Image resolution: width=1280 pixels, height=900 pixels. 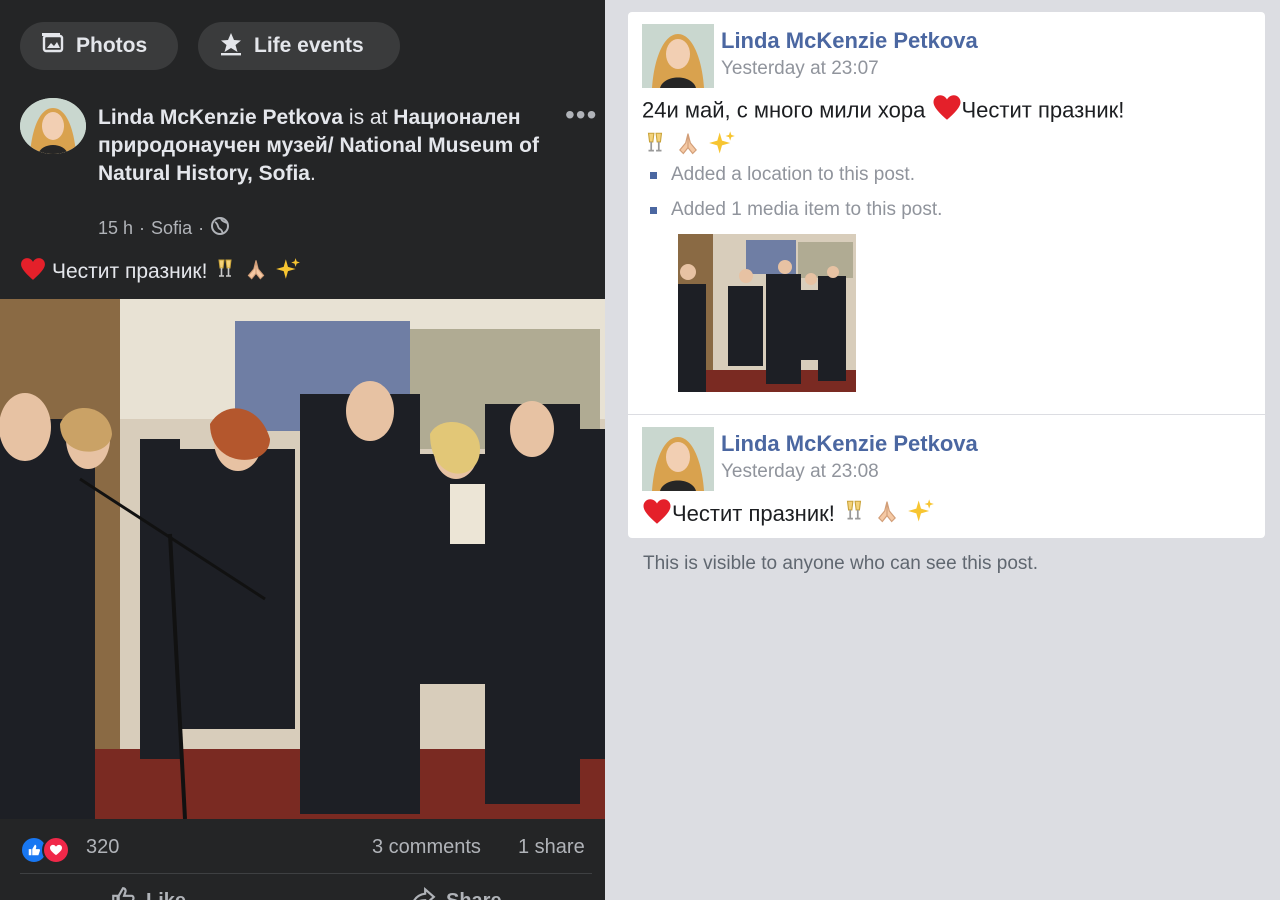 What do you see at coordinates (231, 46) in the screenshot?
I see `star-icon` at bounding box center [231, 46].